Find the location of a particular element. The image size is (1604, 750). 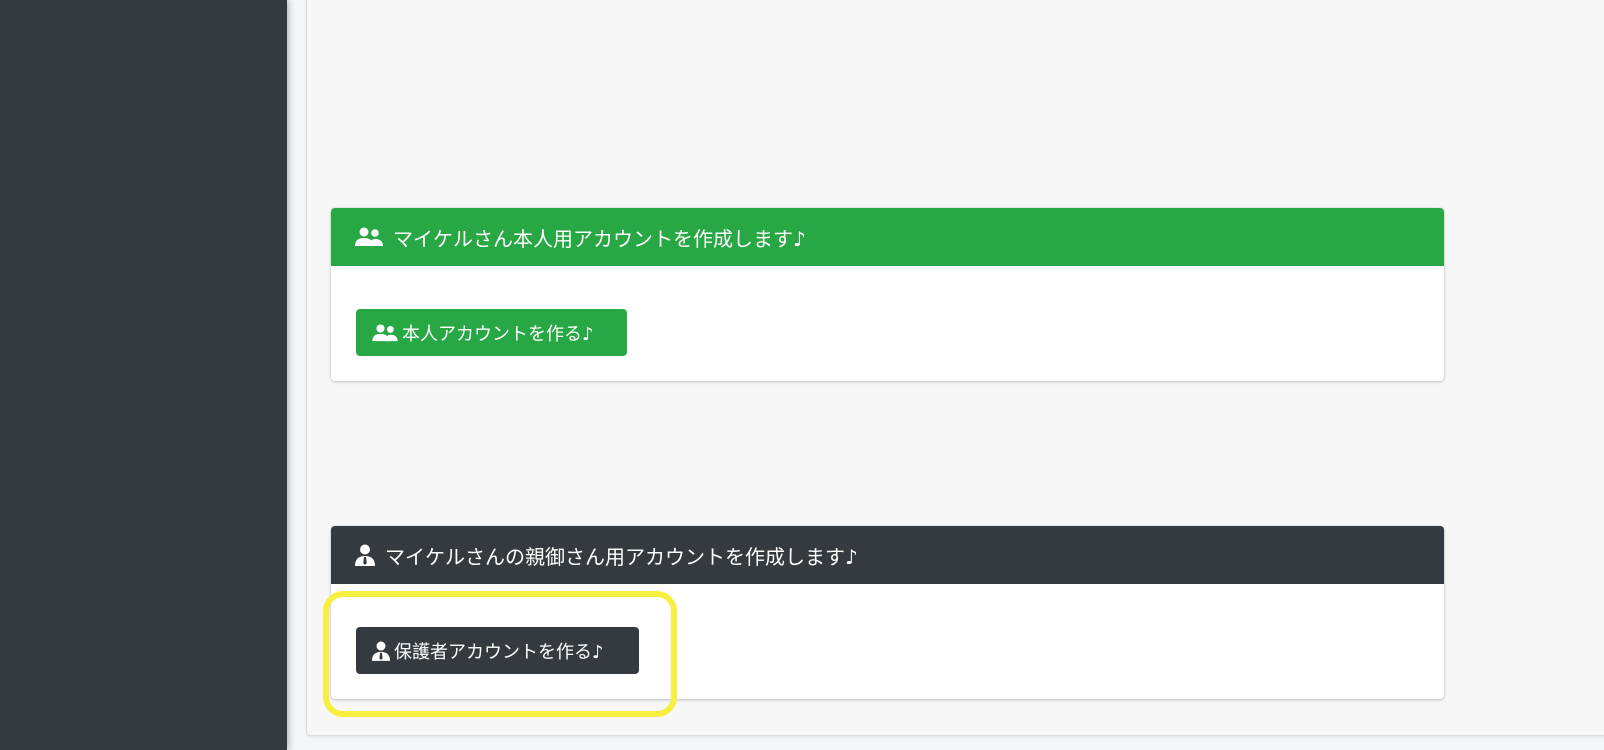

create-guardian-account-button: 保護者アカウントを作る♪ is located at coordinates (497, 650).